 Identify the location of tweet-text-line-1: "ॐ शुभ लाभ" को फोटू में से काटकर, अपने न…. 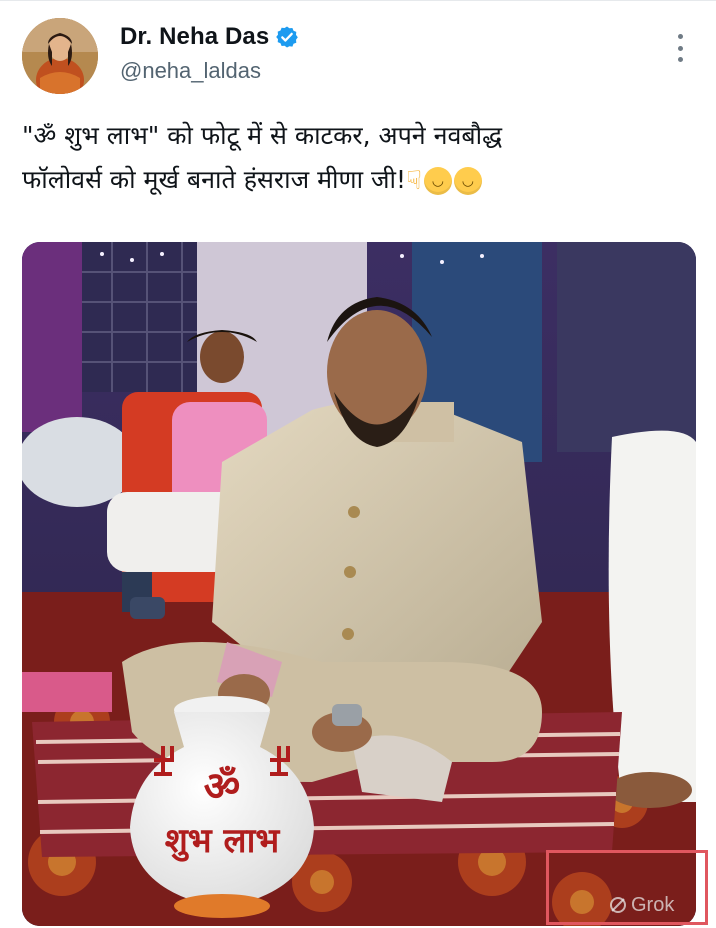
(262, 135).